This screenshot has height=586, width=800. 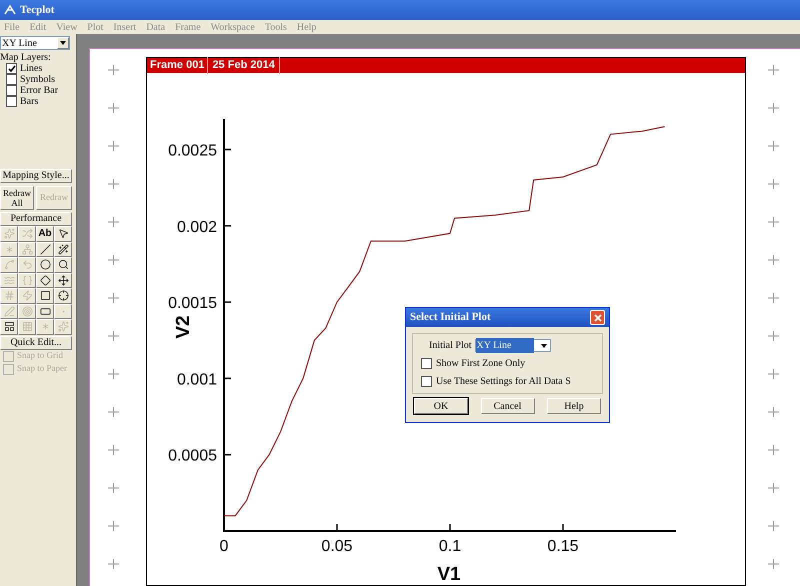 I want to click on tick-label: 0.0005, so click(x=192, y=456).